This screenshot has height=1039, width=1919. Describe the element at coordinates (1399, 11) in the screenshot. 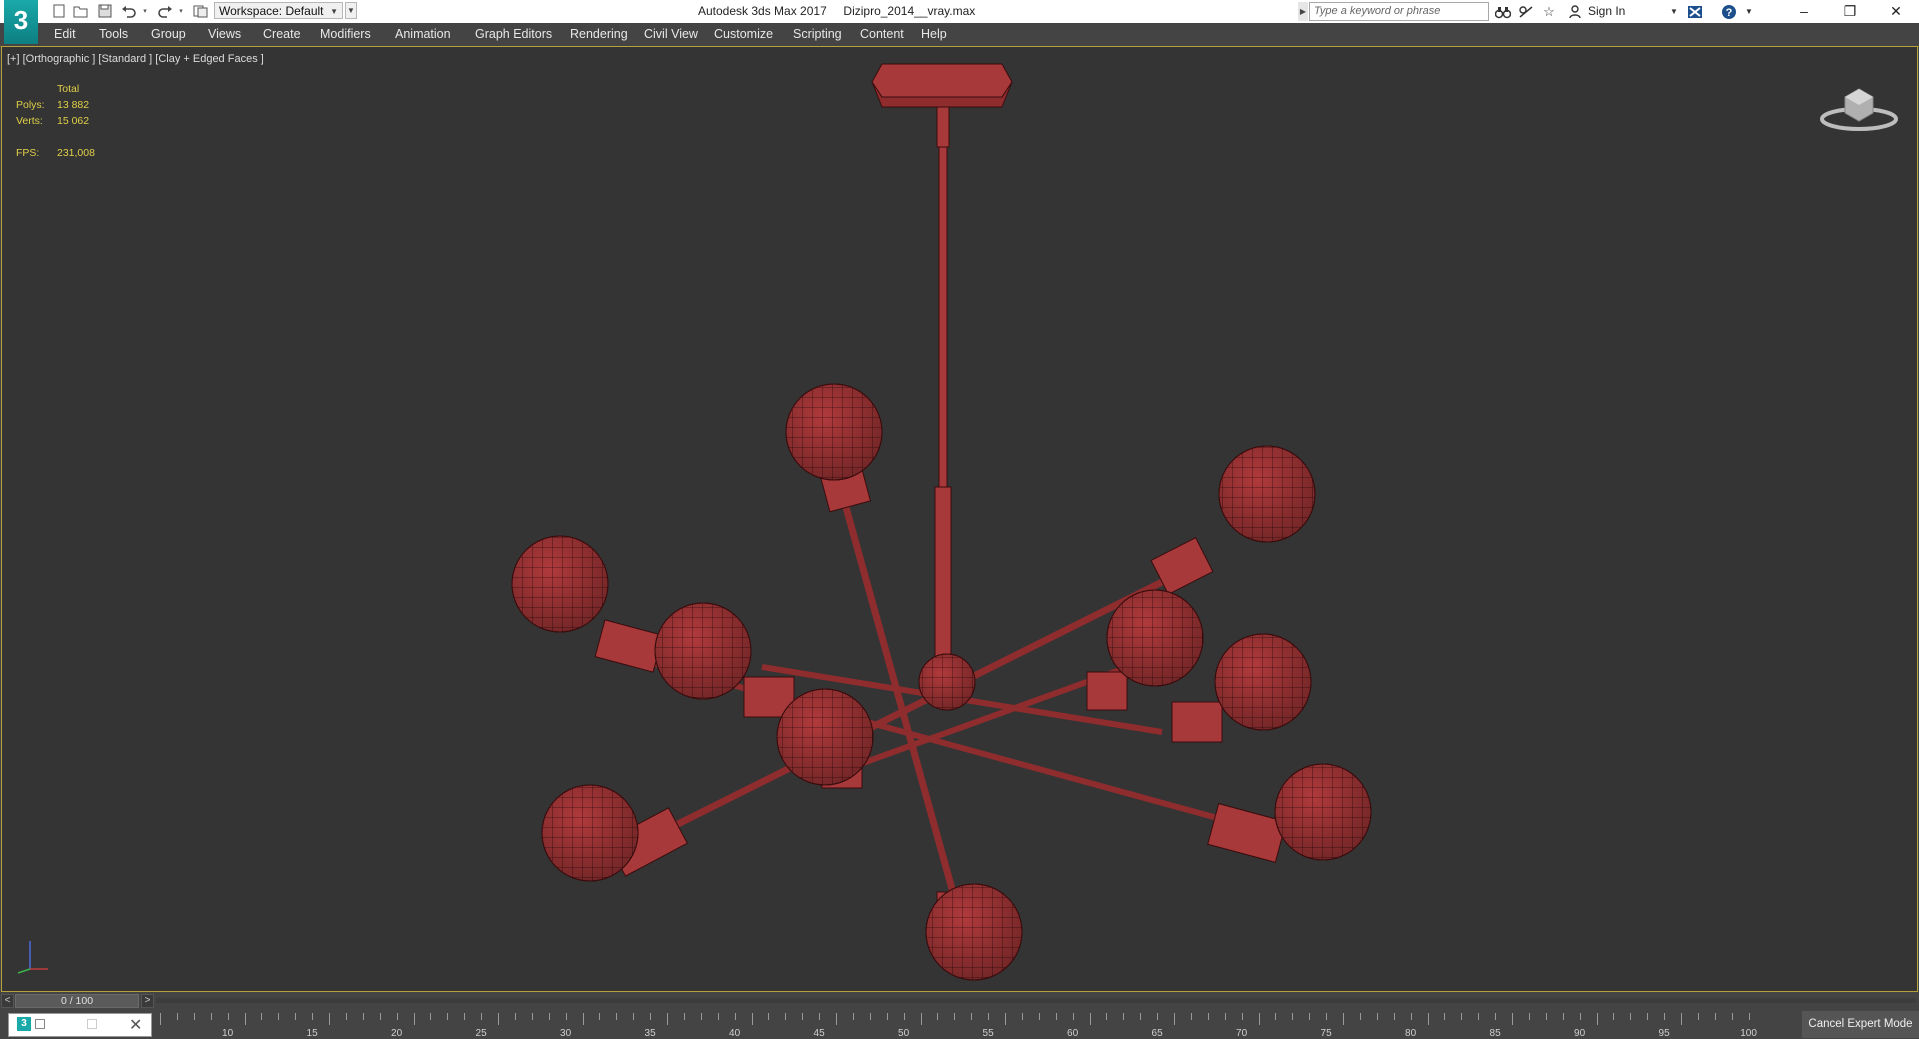

I see `search-input: Type a keyword or phrase` at that location.